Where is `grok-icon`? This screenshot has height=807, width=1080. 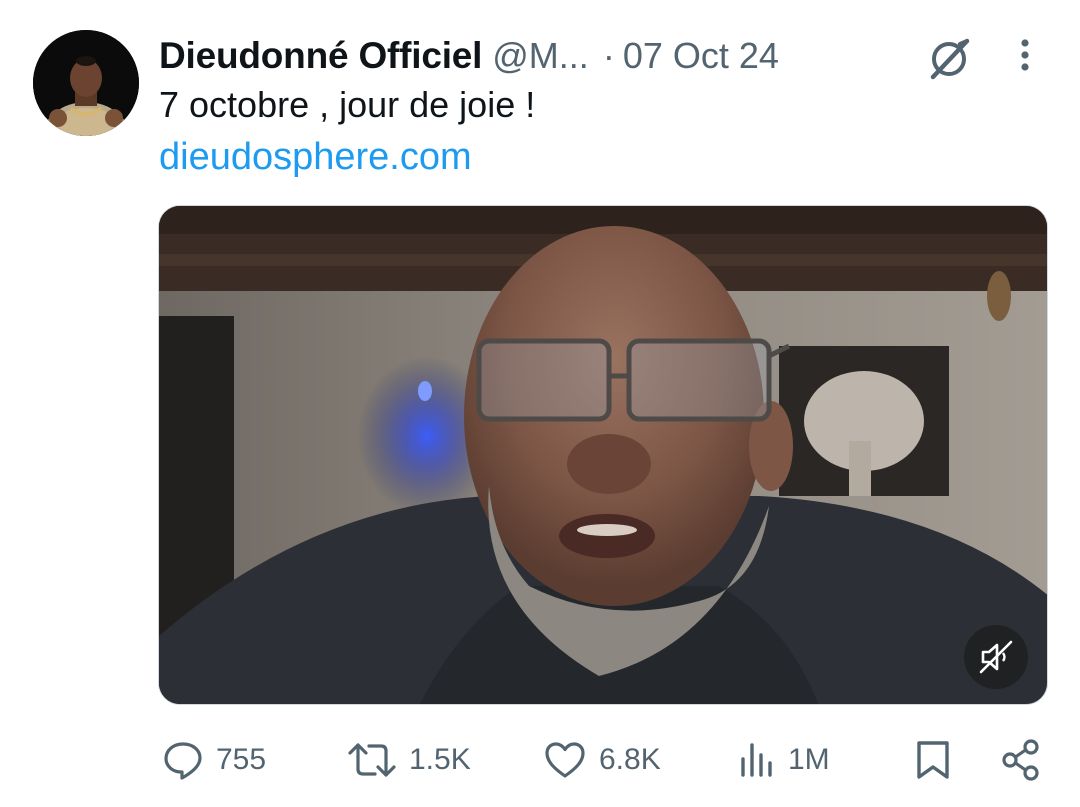
grok-icon is located at coordinates (949, 59).